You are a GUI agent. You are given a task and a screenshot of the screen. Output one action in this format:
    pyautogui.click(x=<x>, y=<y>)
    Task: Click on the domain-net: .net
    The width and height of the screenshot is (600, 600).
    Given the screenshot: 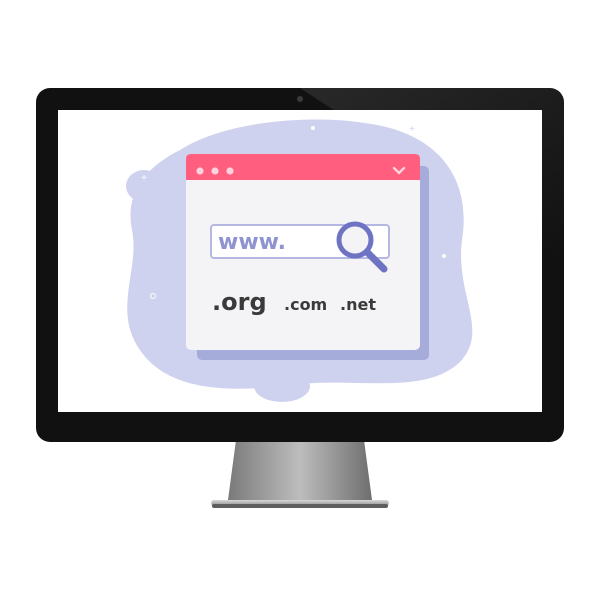 What is the action you would take?
    pyautogui.click(x=358, y=304)
    